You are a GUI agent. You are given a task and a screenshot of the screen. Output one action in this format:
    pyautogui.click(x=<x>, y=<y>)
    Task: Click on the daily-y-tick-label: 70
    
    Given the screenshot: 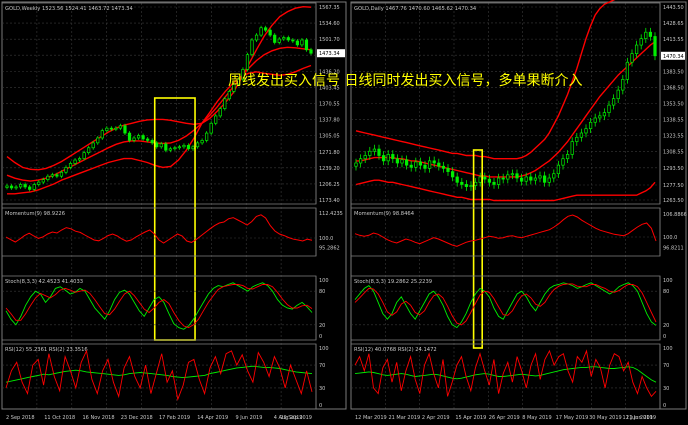 What is the action you would take?
    pyautogui.click(x=666, y=366)
    